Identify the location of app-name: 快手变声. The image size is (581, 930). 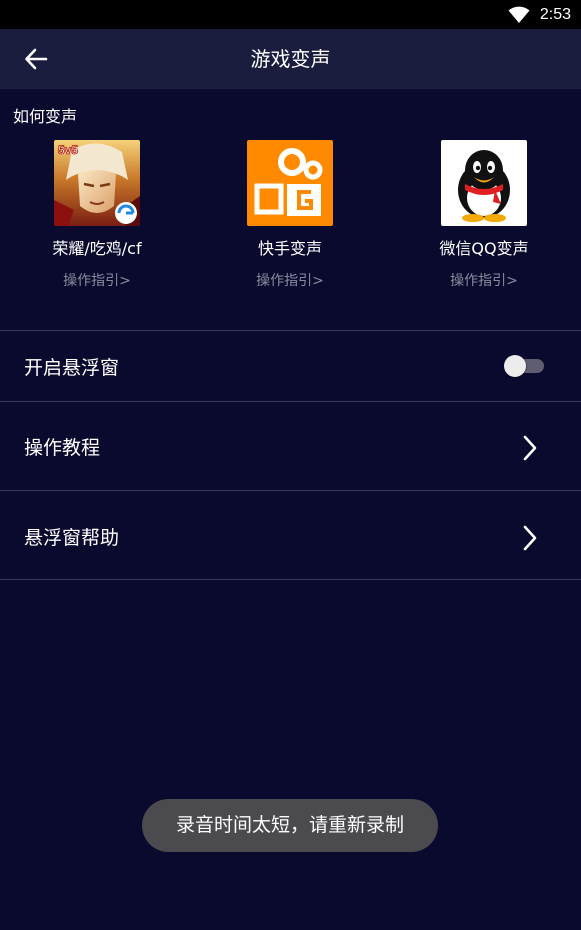
(289, 248).